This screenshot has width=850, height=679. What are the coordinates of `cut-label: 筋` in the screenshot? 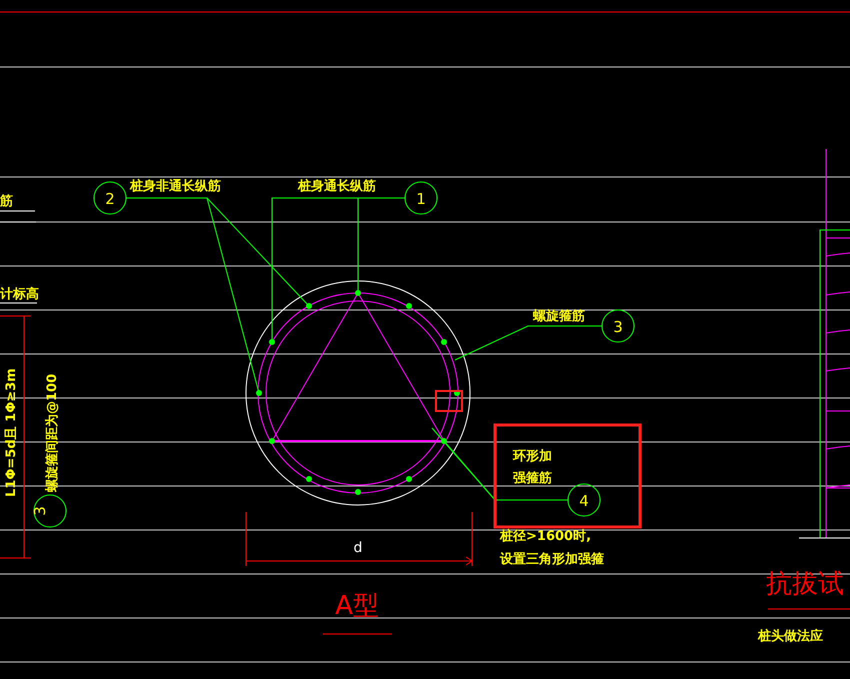 It's located at (6, 201).